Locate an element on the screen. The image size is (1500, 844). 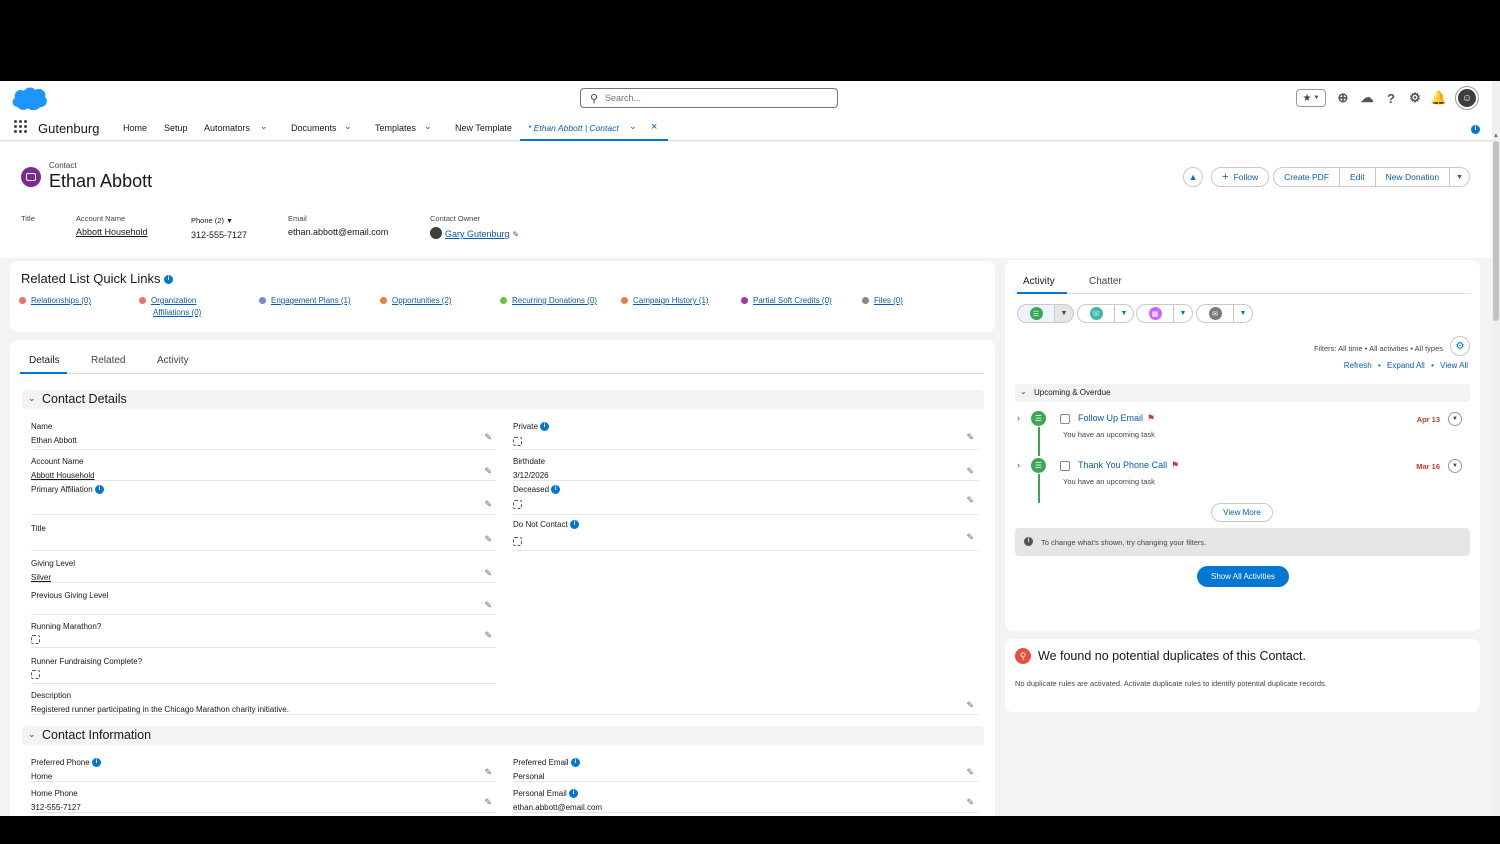
contact-owner-link: Gary Gutenburg is located at coordinates (477, 234).